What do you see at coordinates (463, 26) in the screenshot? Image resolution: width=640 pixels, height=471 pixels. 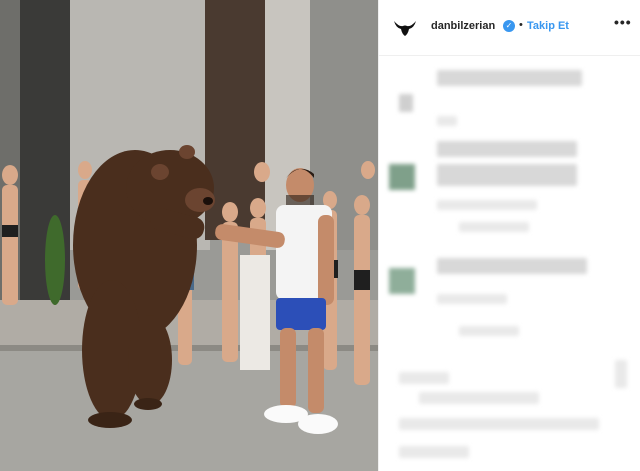 I see `username-link: danbilzerian` at bounding box center [463, 26].